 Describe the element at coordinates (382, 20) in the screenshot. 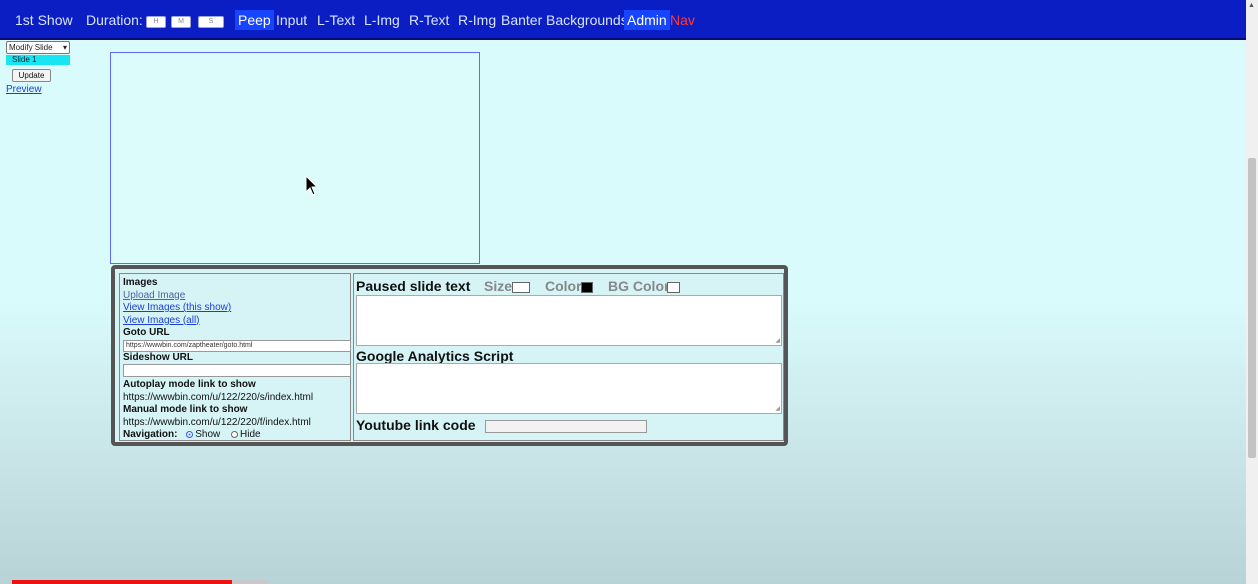

I see `nav-l-img: L-Img` at that location.